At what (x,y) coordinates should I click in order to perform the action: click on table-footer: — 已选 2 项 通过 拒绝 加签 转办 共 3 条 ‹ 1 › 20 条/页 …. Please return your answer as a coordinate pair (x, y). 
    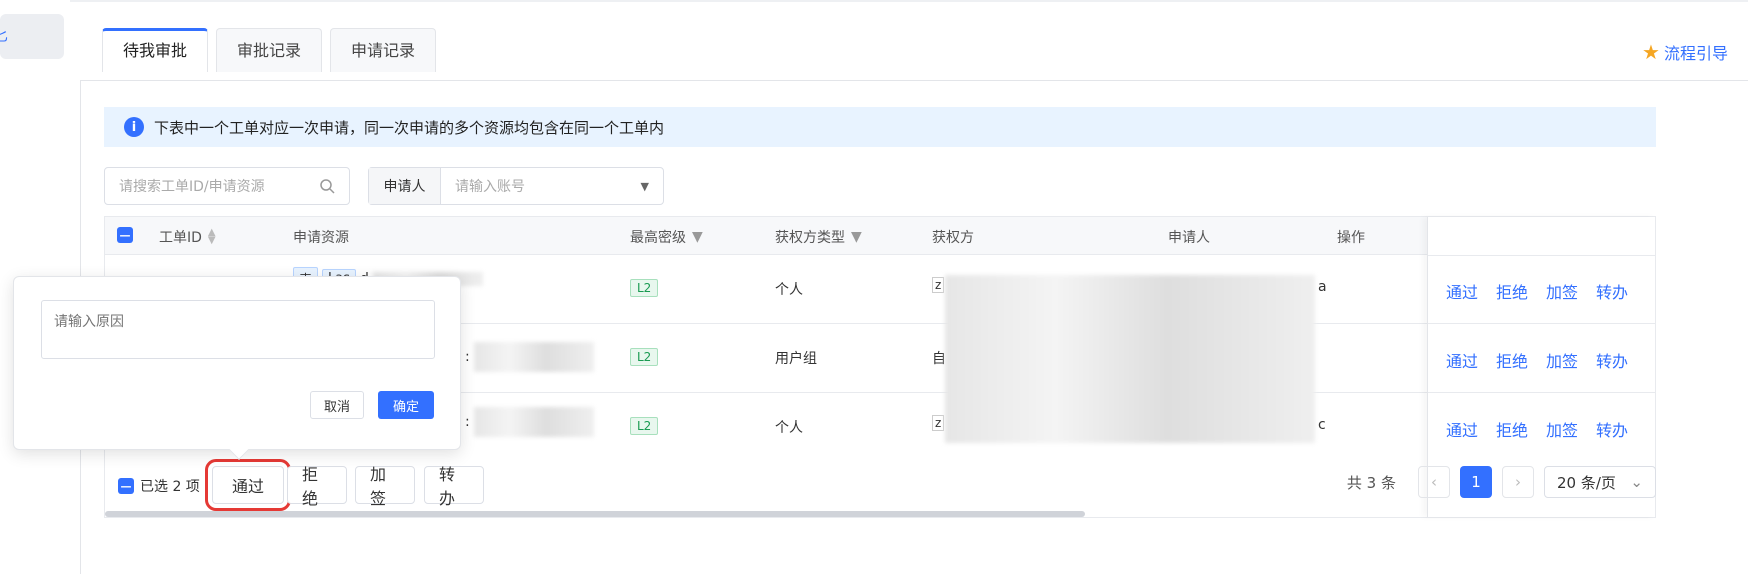
    Looking at the image, I should click on (880, 485).